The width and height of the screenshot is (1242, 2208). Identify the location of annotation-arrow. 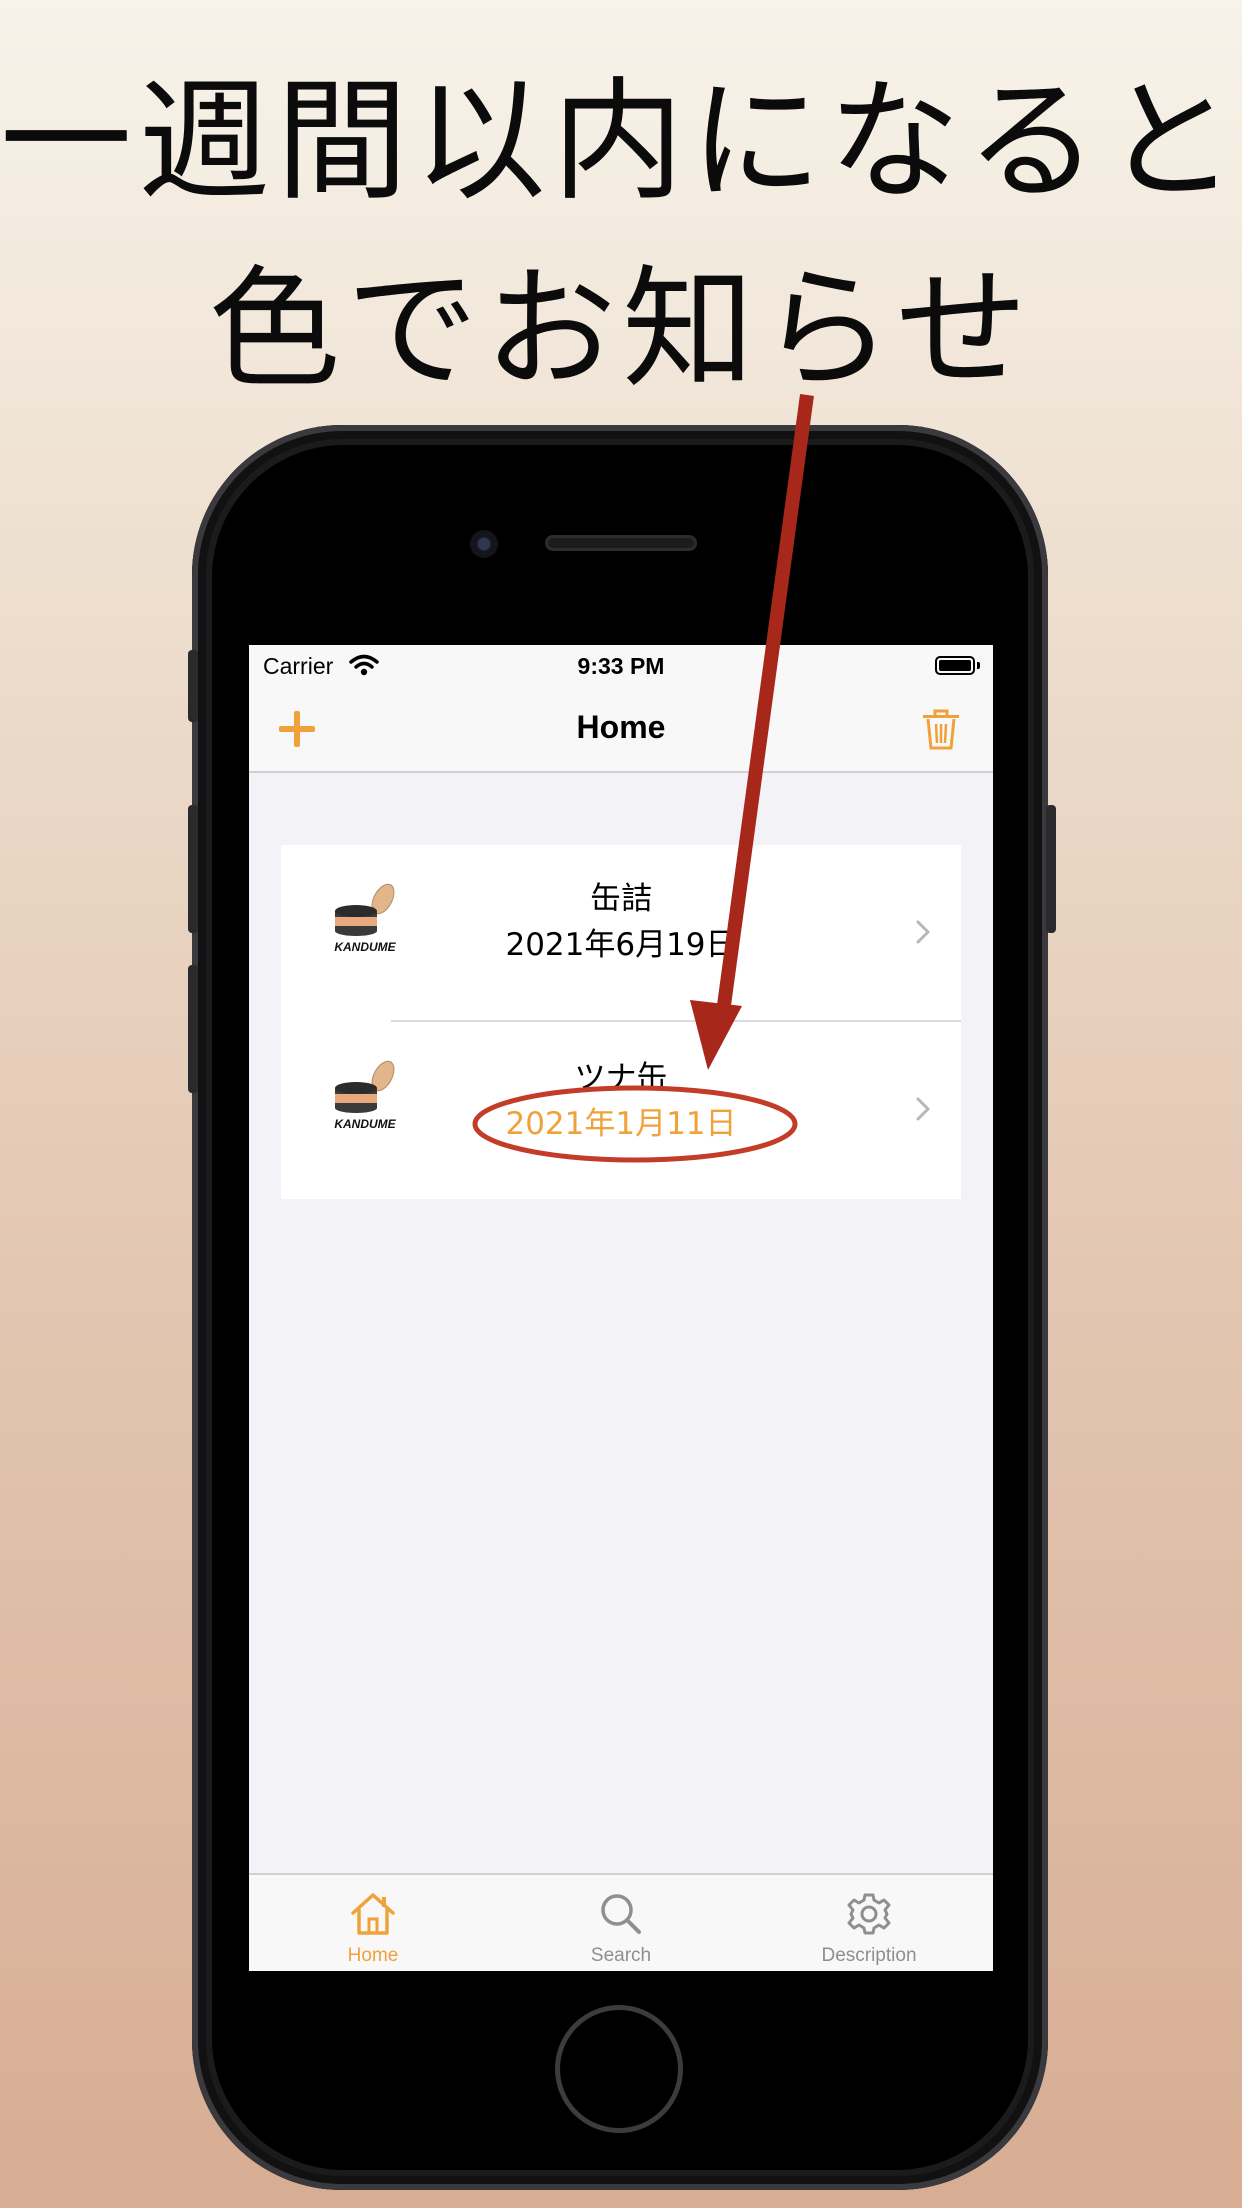
(764, 707).